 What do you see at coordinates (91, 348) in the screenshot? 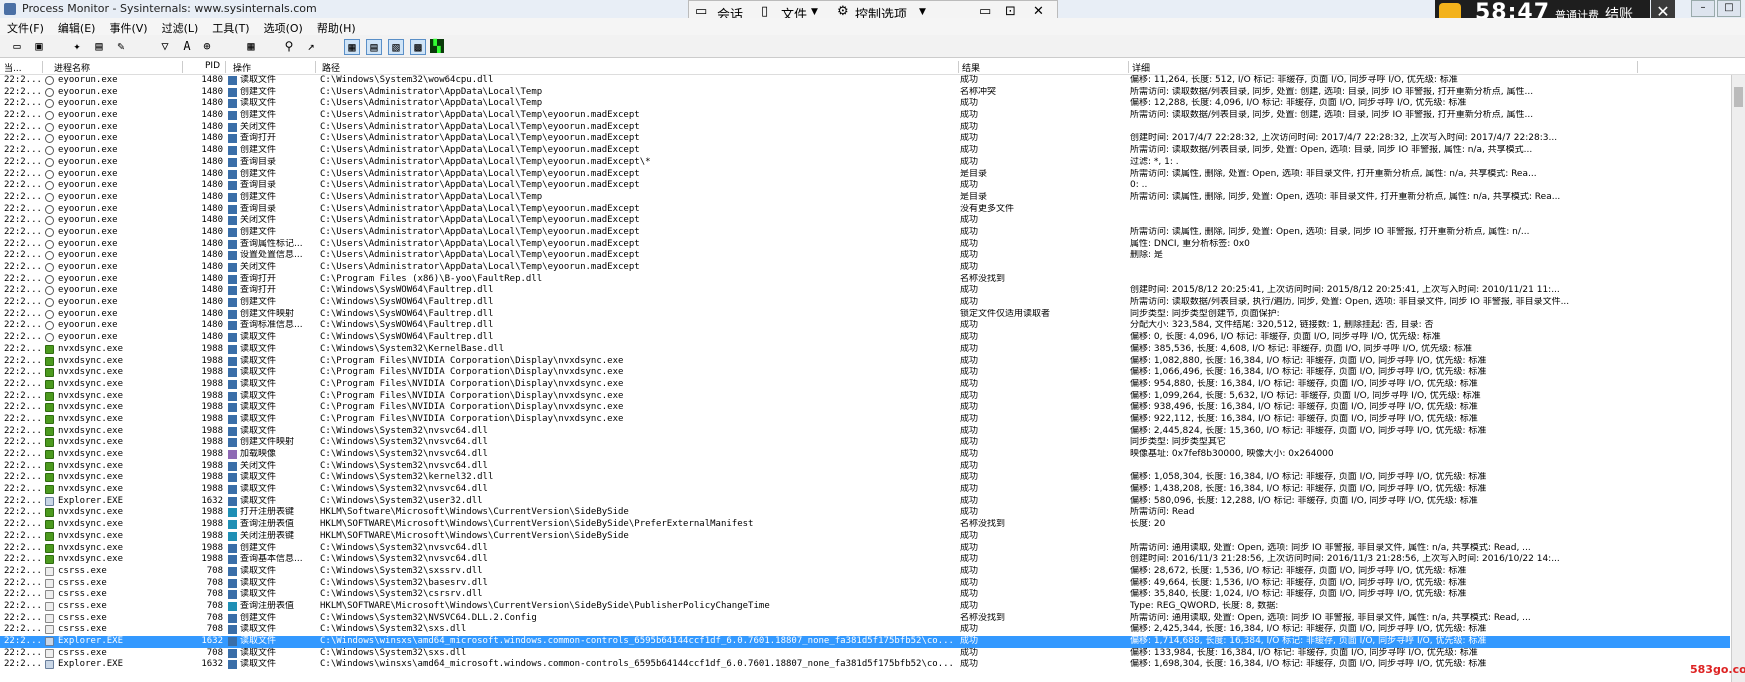
I see `process-name-cell: nvxdsync.exe` at bounding box center [91, 348].